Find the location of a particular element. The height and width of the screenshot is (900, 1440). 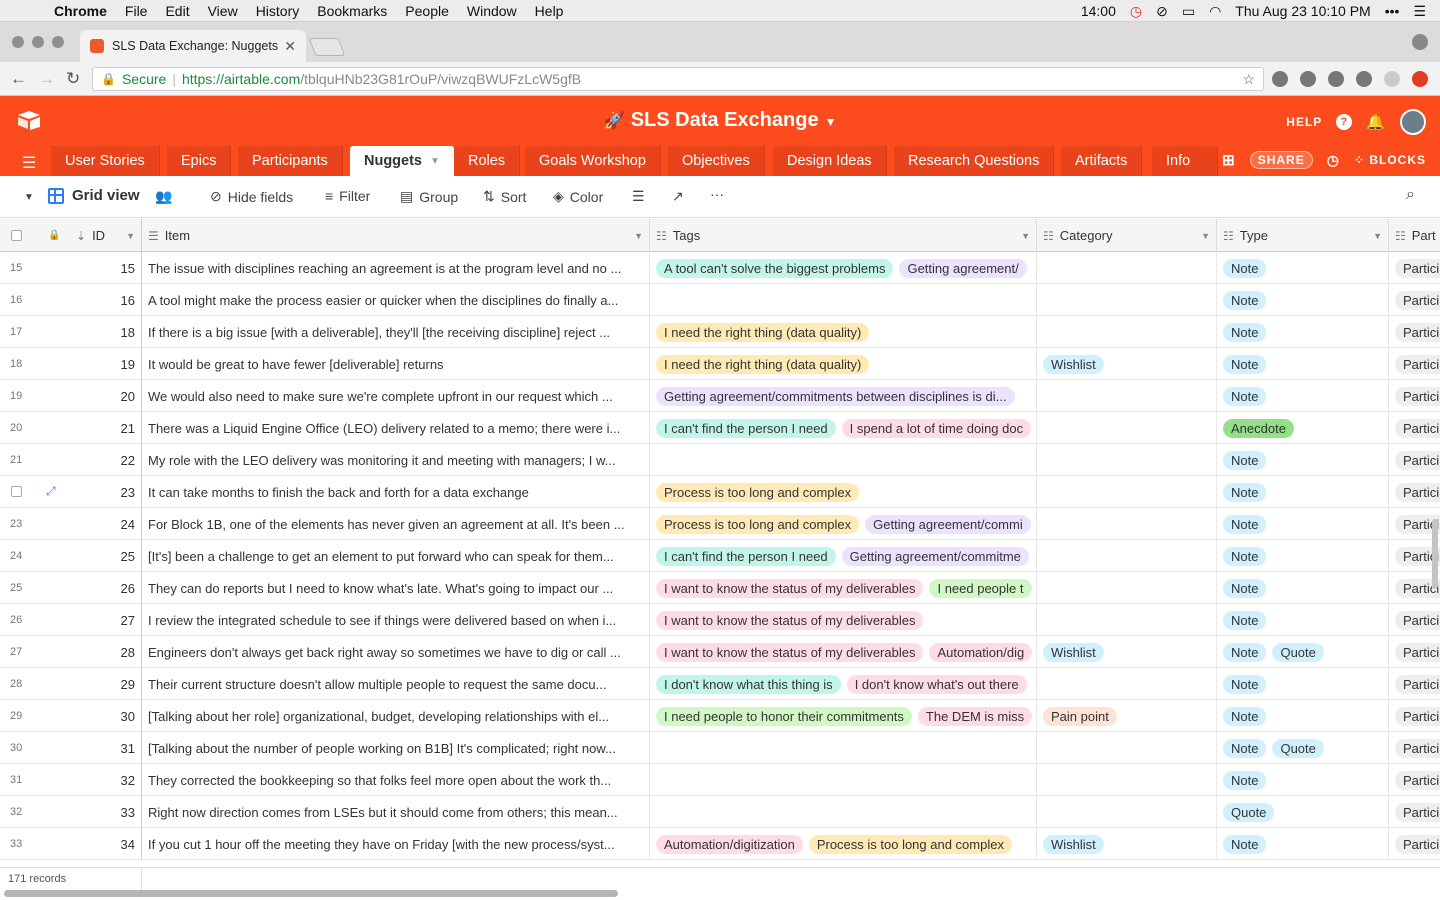

horizontal-scrollbar is located at coordinates (311, 893).